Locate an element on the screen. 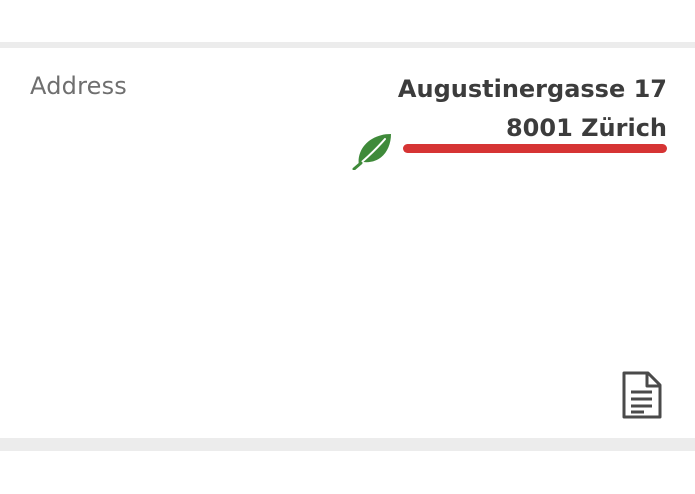 The width and height of the screenshot is (695, 494). address-city: 8001 Zürich is located at coordinates (586, 128).